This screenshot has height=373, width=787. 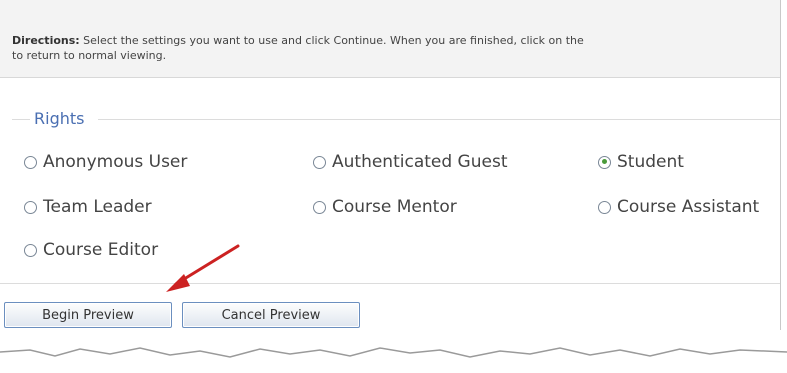 I want to click on radio-label: Course Assistant, so click(x=688, y=207).